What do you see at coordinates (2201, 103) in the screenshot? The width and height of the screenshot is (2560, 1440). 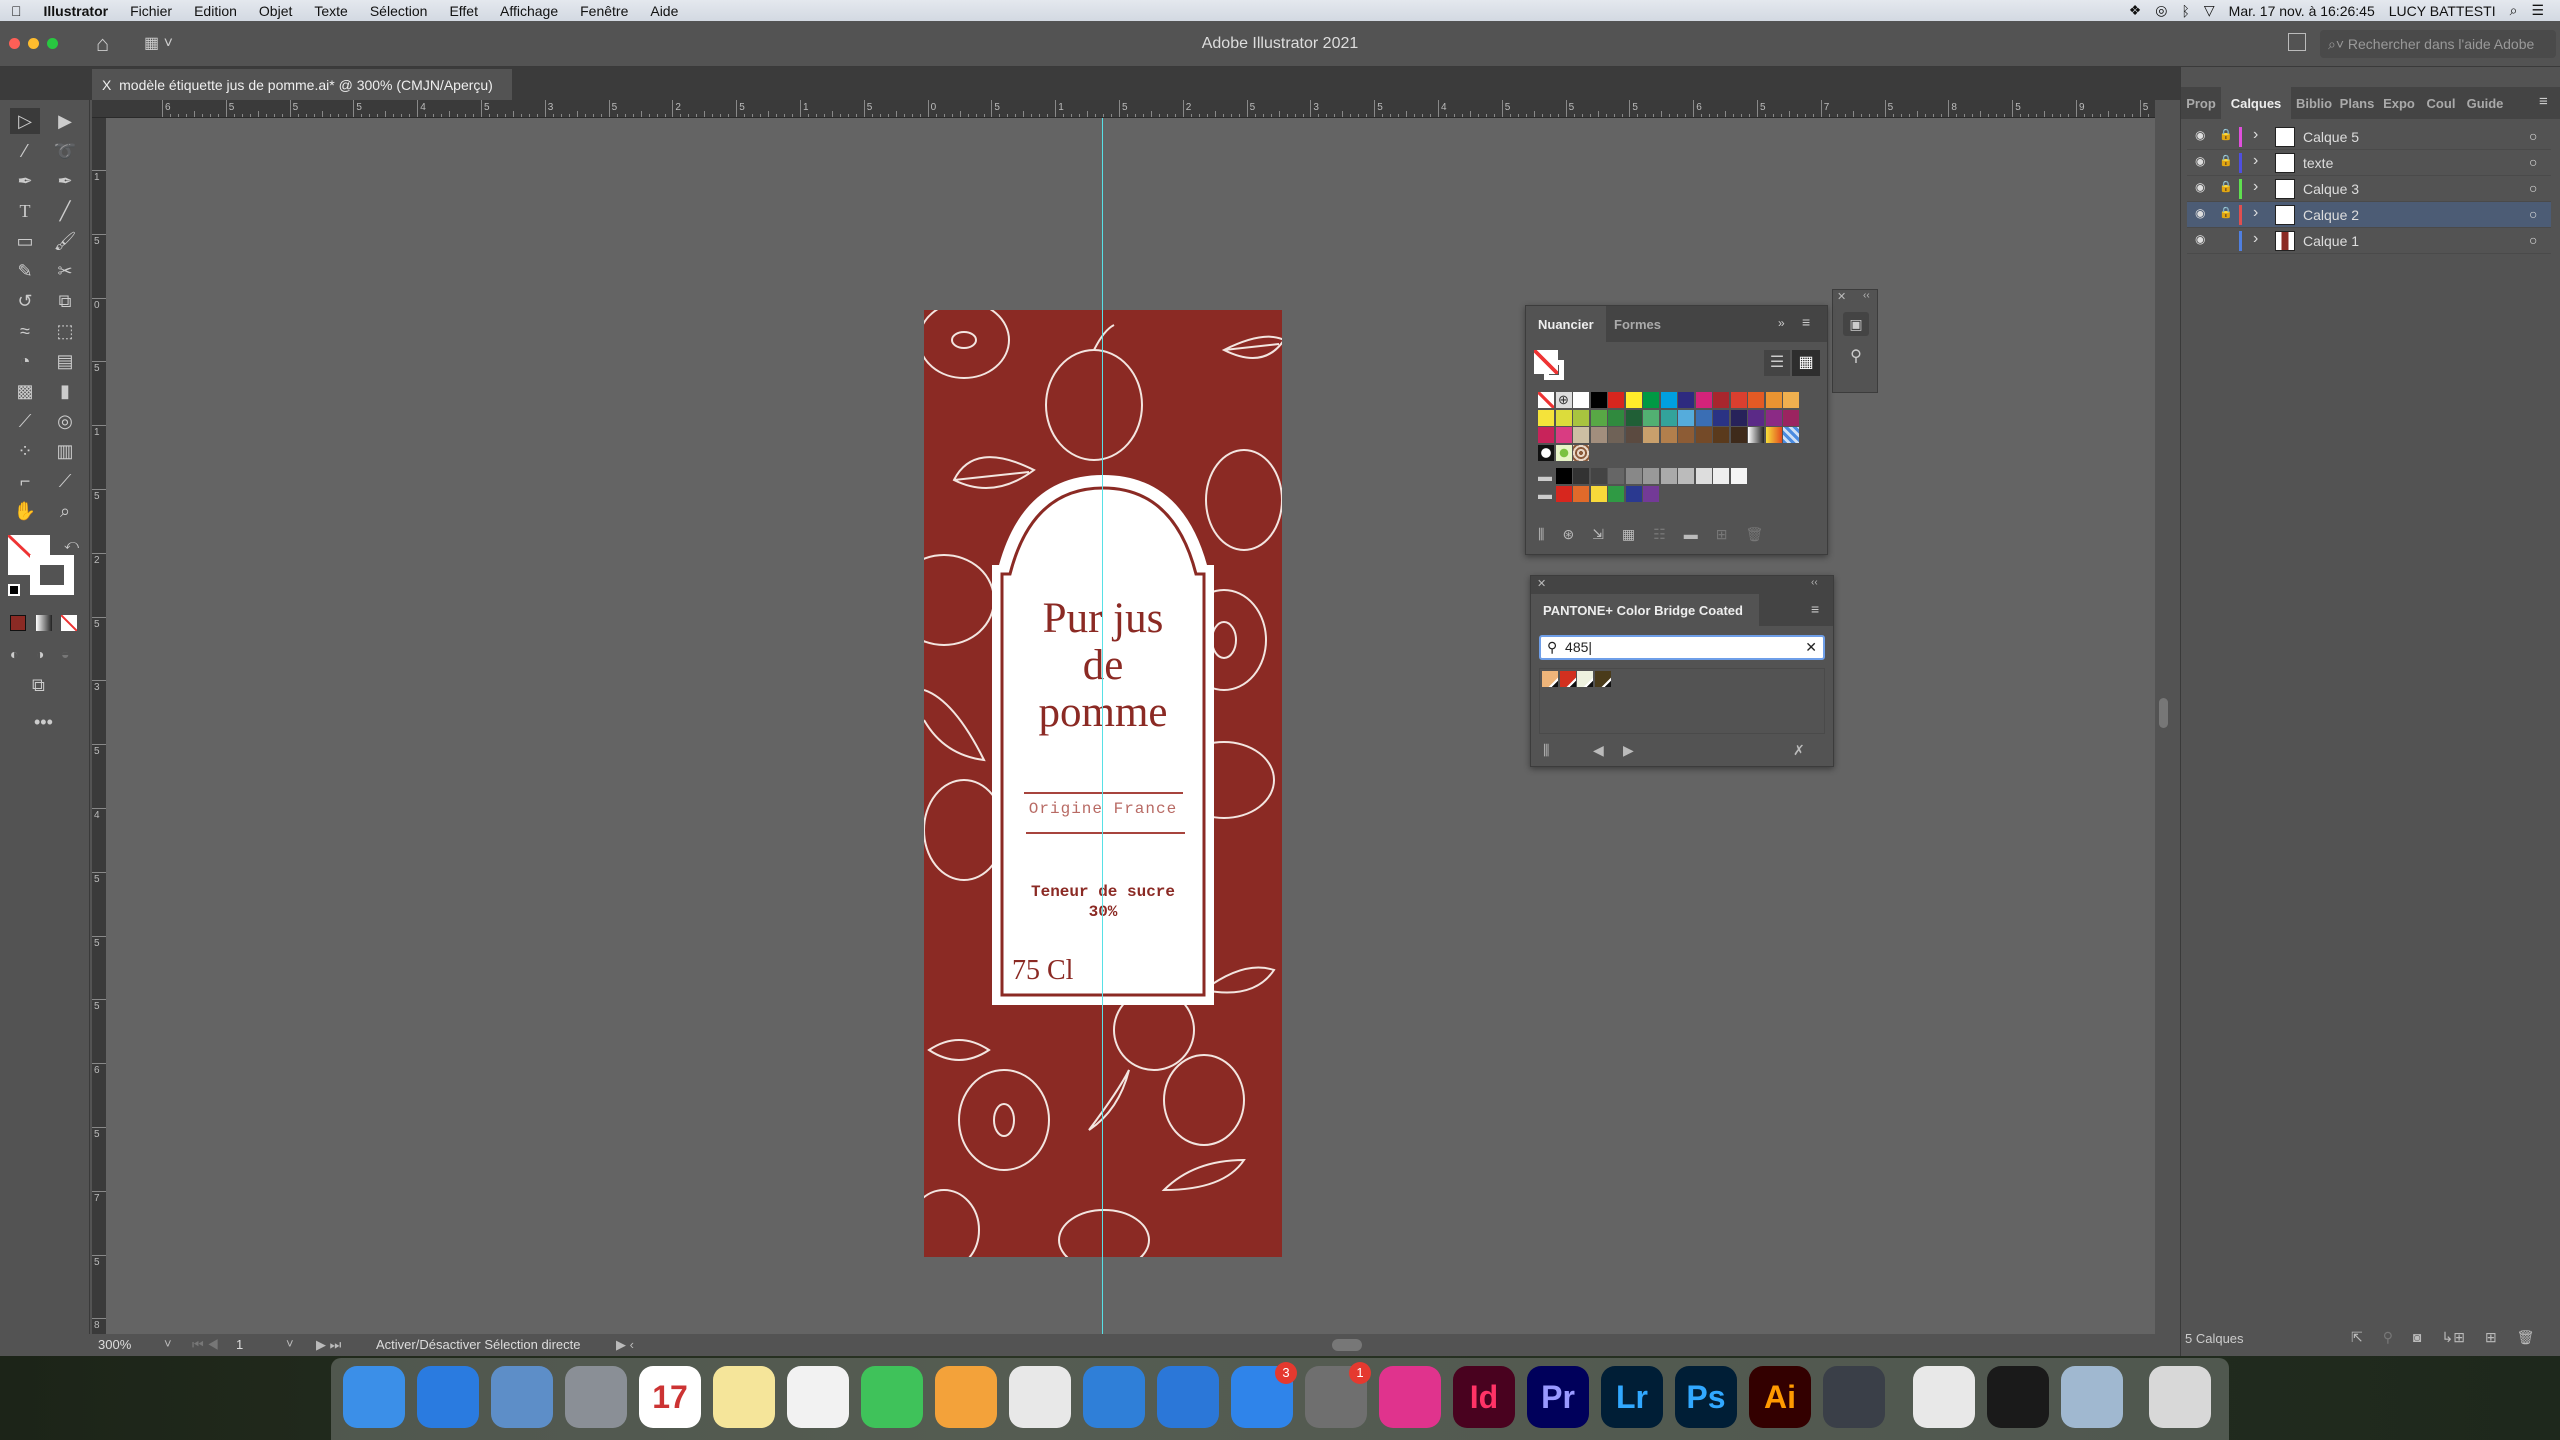 I see `tab-proprietes: Prop` at bounding box center [2201, 103].